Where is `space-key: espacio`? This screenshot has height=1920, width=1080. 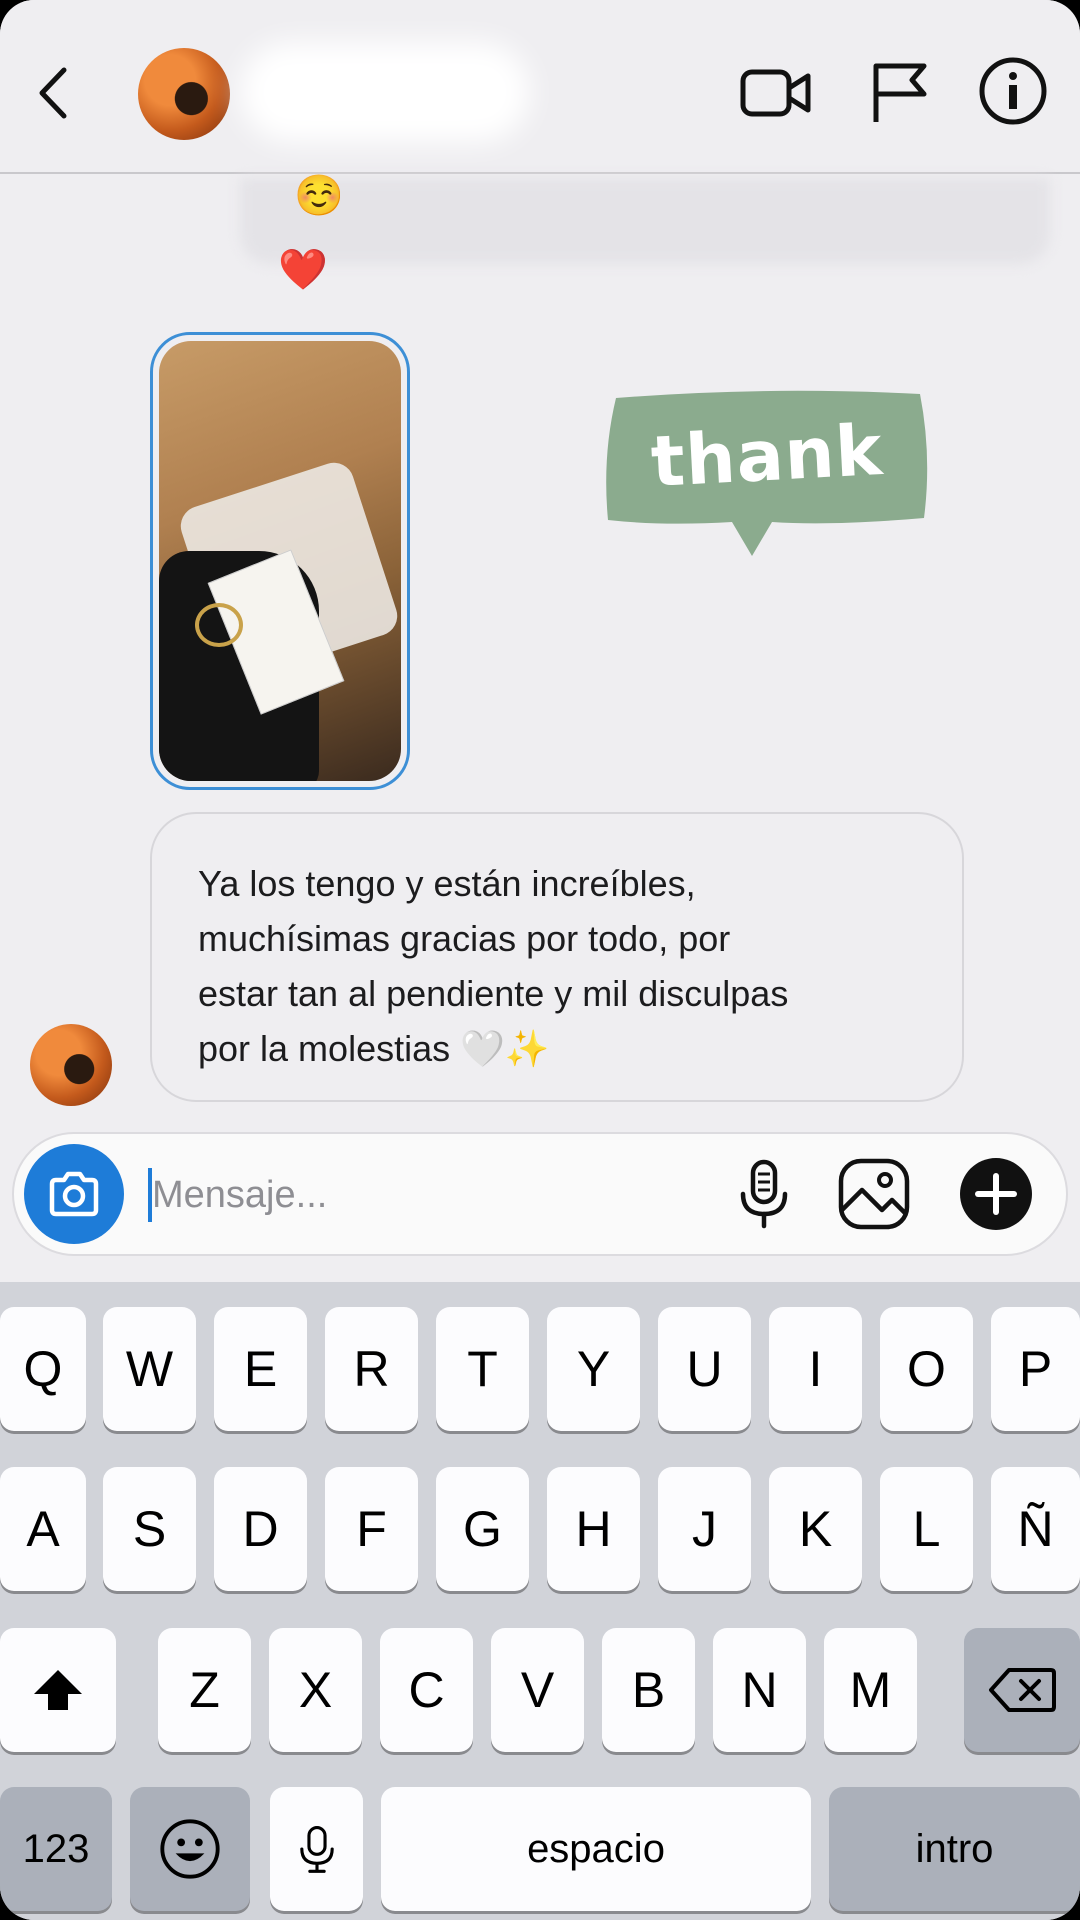
space-key: espacio is located at coordinates (596, 1849).